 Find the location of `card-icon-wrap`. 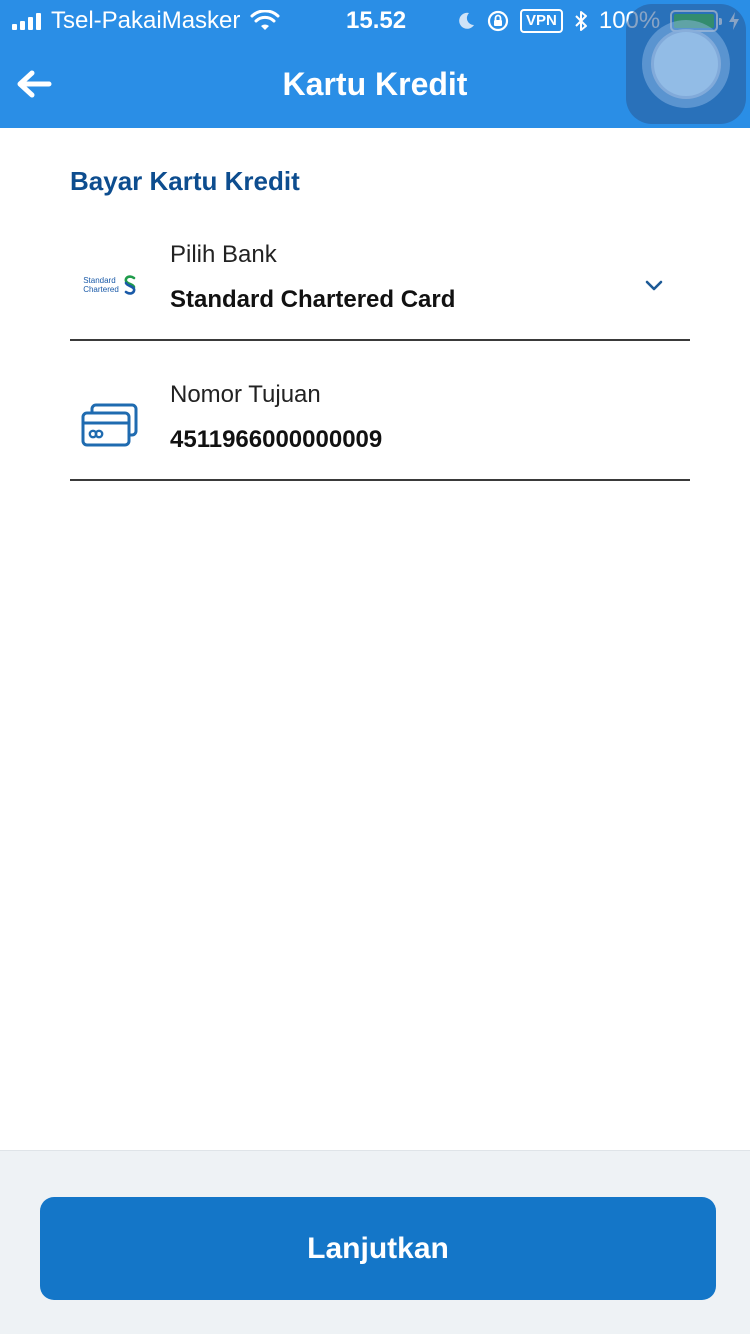

card-icon-wrap is located at coordinates (110, 425).